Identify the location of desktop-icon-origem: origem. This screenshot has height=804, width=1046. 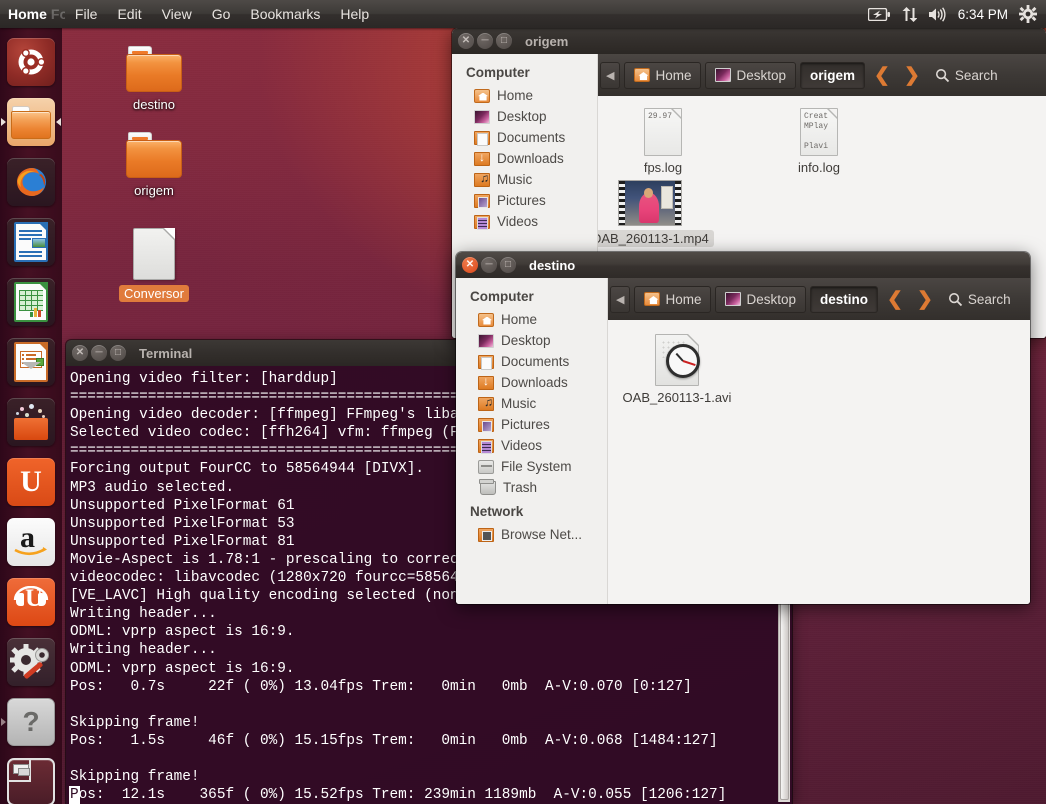
(154, 165).